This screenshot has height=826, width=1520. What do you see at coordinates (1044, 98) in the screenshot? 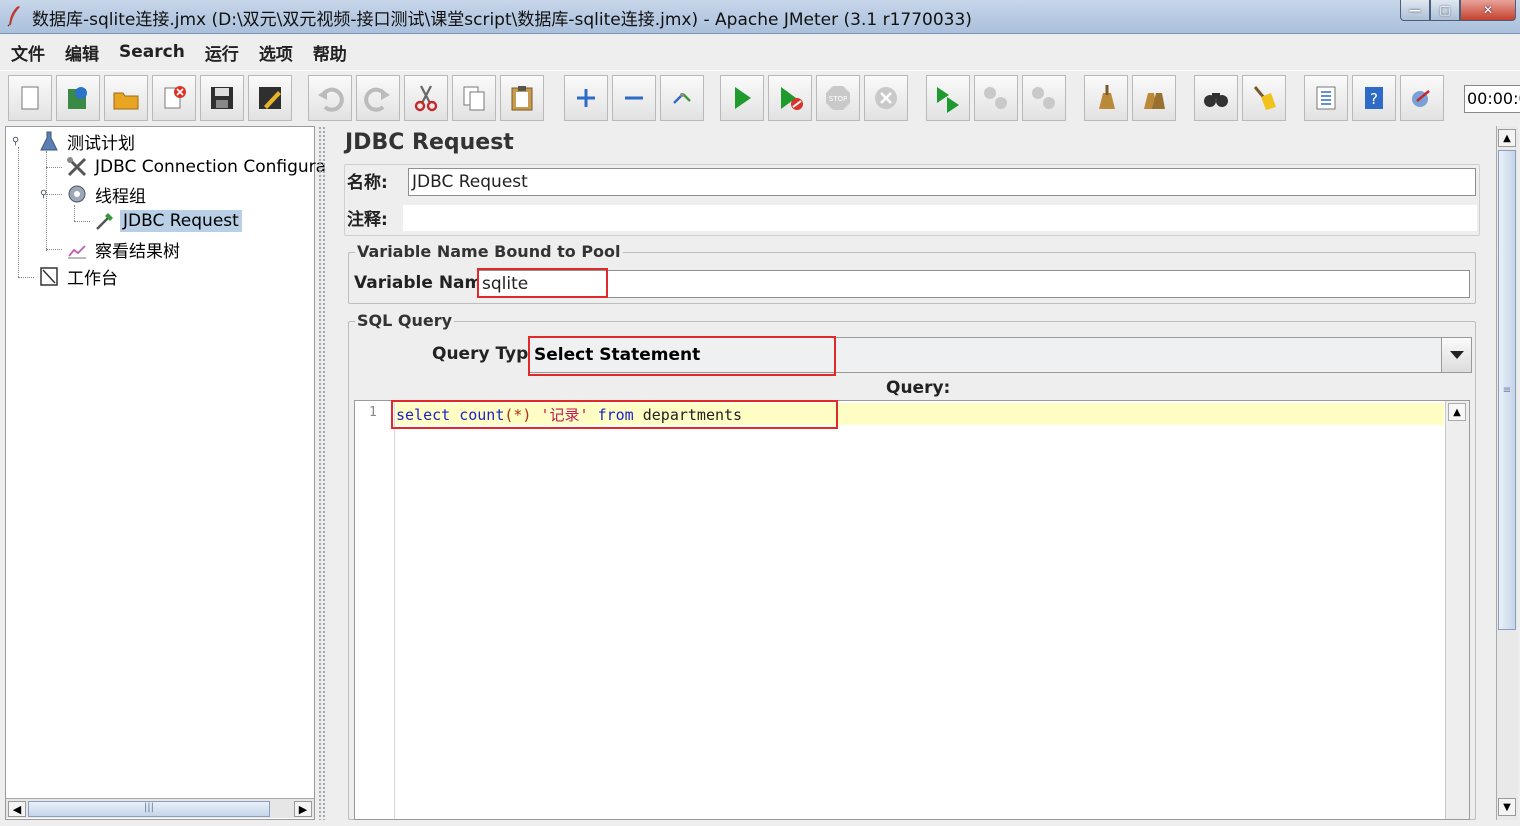
I see `remote-shutdown-all-button` at bounding box center [1044, 98].